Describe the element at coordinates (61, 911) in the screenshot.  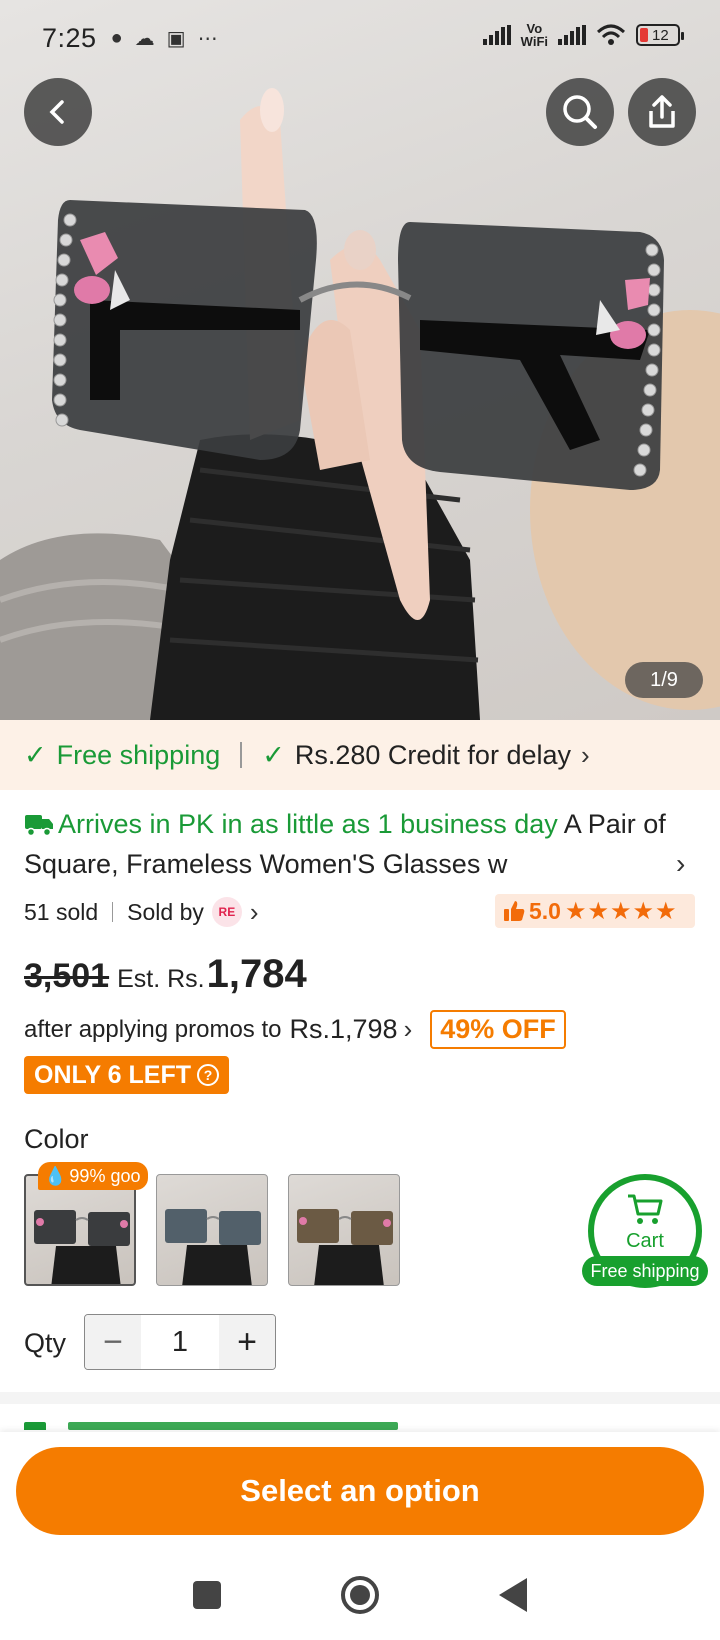
I see `sold-count: 51 sold` at that location.